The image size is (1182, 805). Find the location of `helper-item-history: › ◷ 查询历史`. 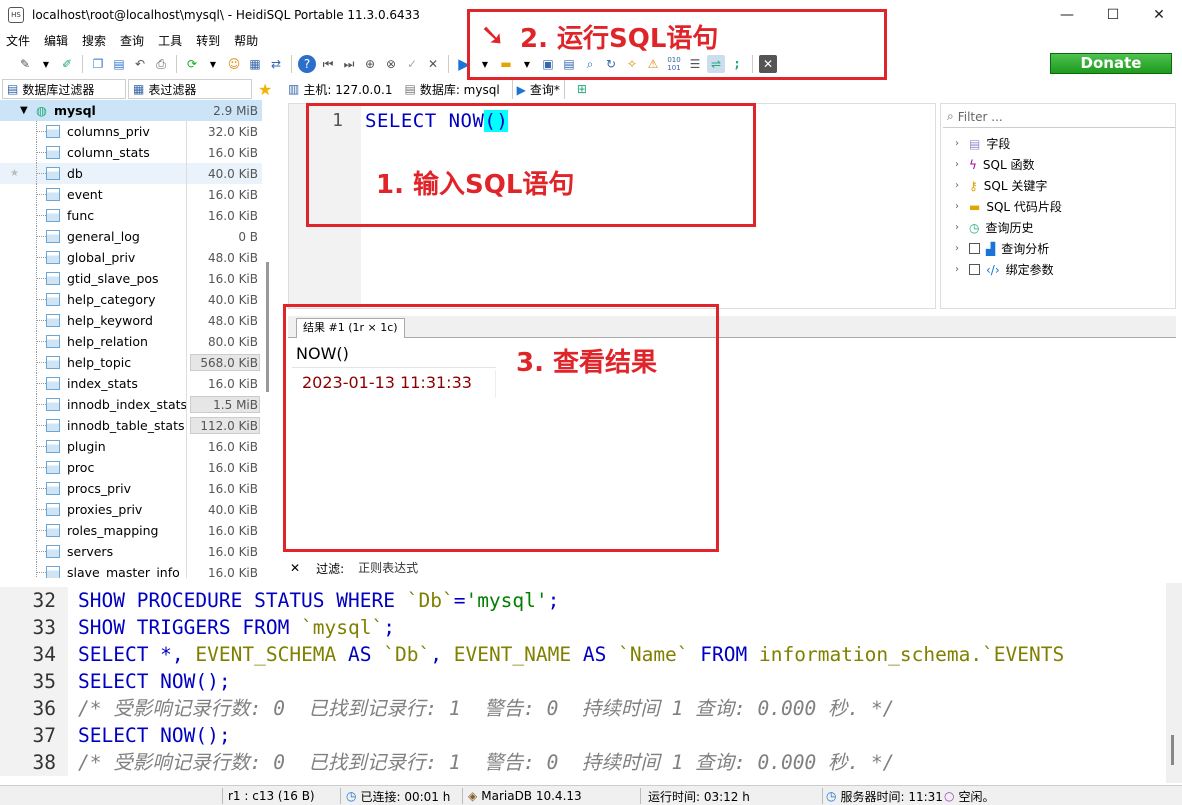

helper-item-history: › ◷ 查询历史 is located at coordinates (994, 227).